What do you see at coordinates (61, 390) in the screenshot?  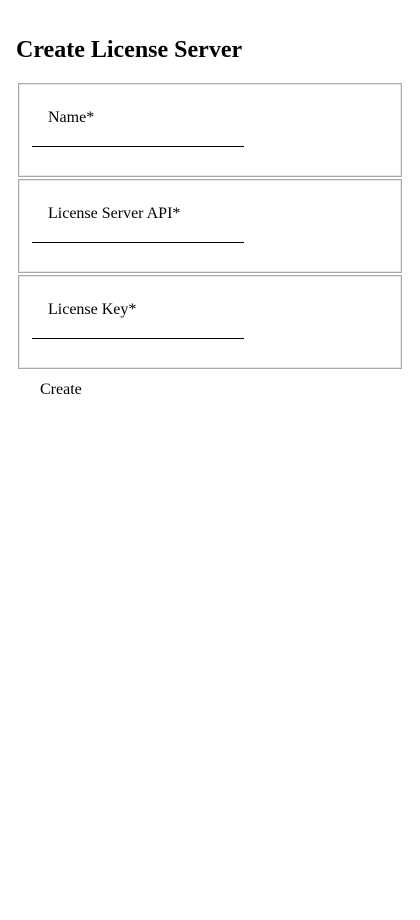 I see `create-button: Create` at bounding box center [61, 390].